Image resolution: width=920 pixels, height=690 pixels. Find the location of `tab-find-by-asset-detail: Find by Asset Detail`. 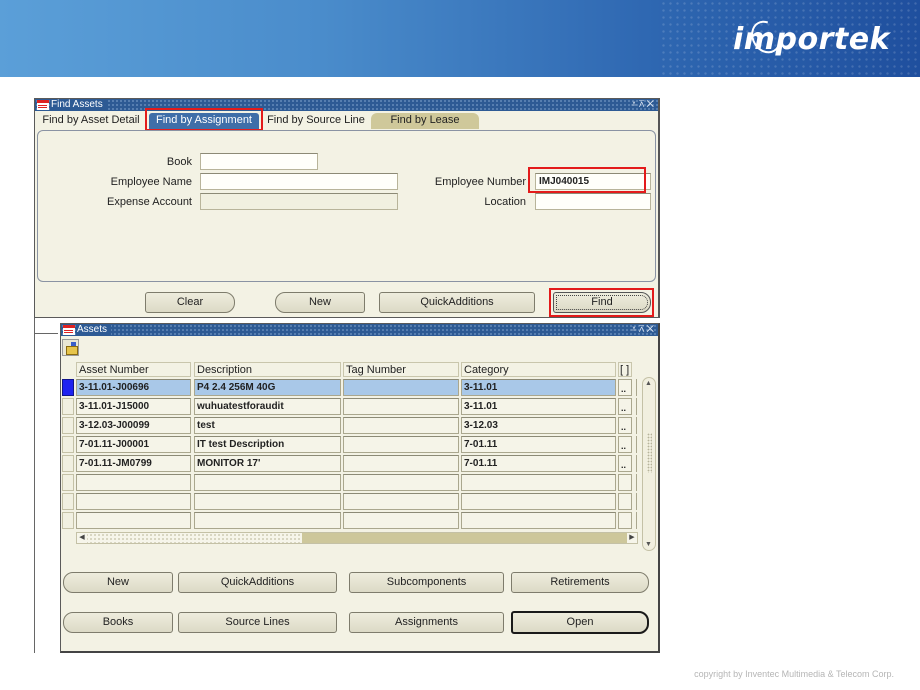

tab-find-by-asset-detail: Find by Asset Detail is located at coordinates (91, 121).